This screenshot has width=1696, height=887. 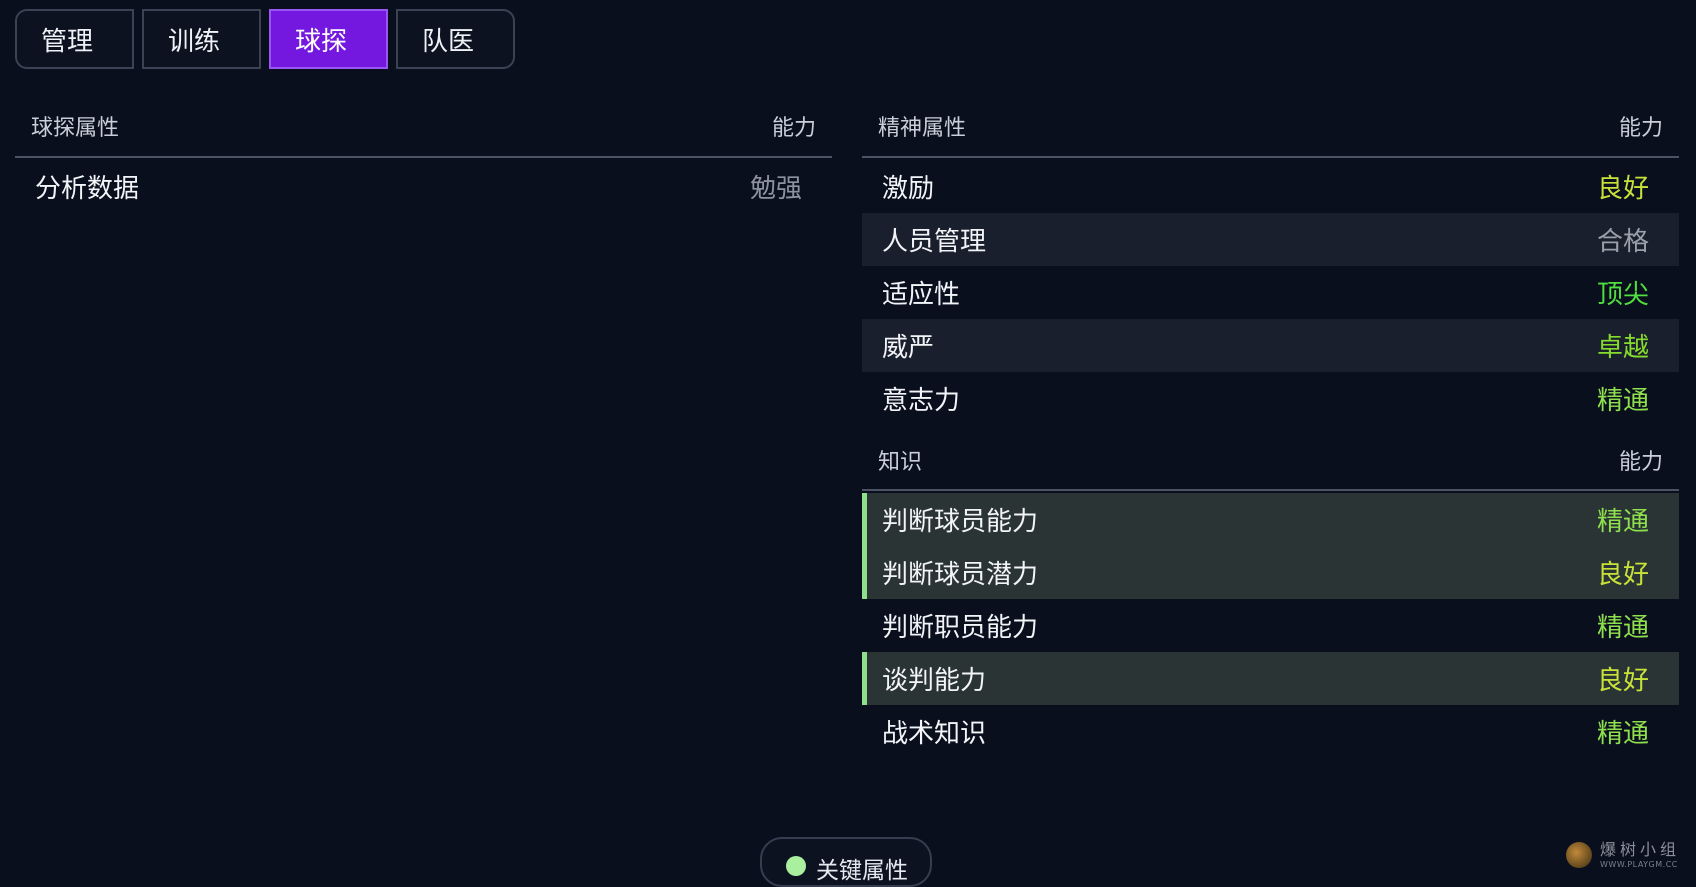 I want to click on attribute-rating: 勉强, so click(x=775, y=189).